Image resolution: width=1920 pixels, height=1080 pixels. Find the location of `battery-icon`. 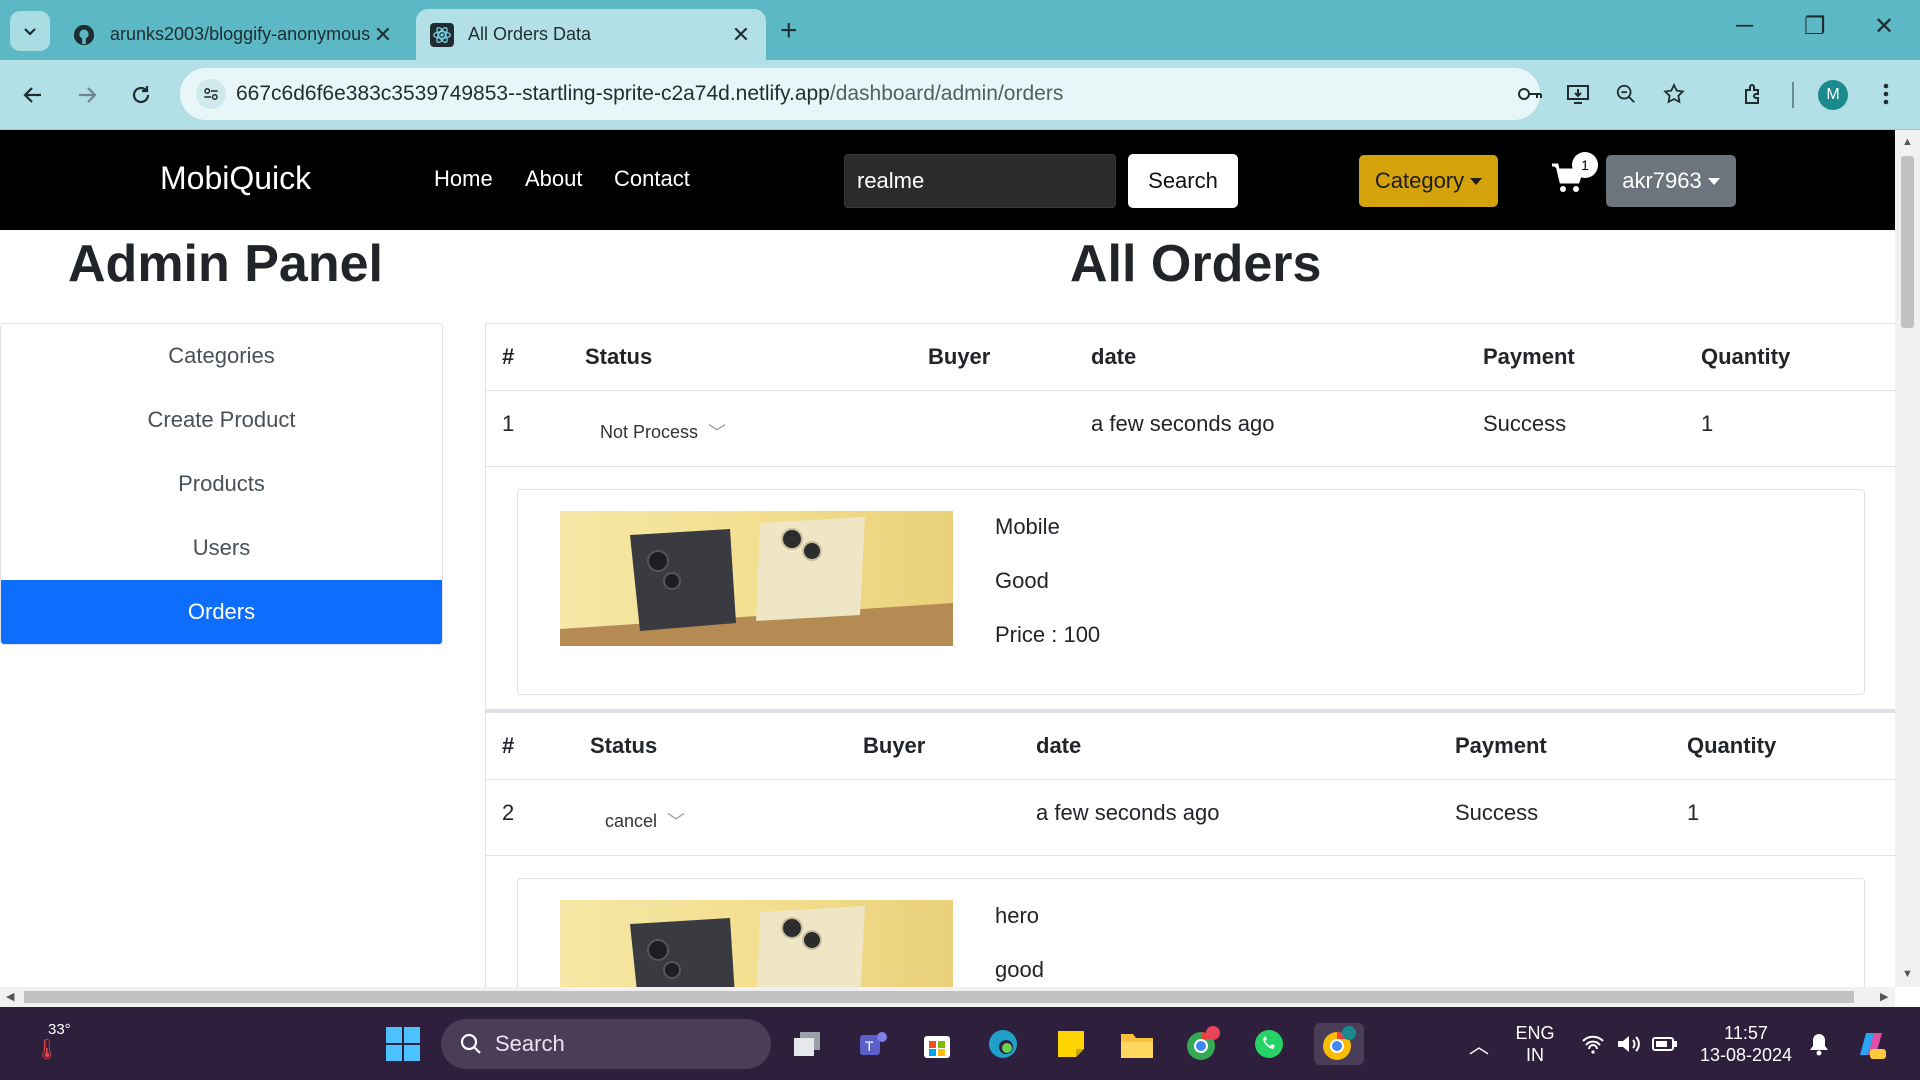

battery-icon is located at coordinates (1665, 1044).